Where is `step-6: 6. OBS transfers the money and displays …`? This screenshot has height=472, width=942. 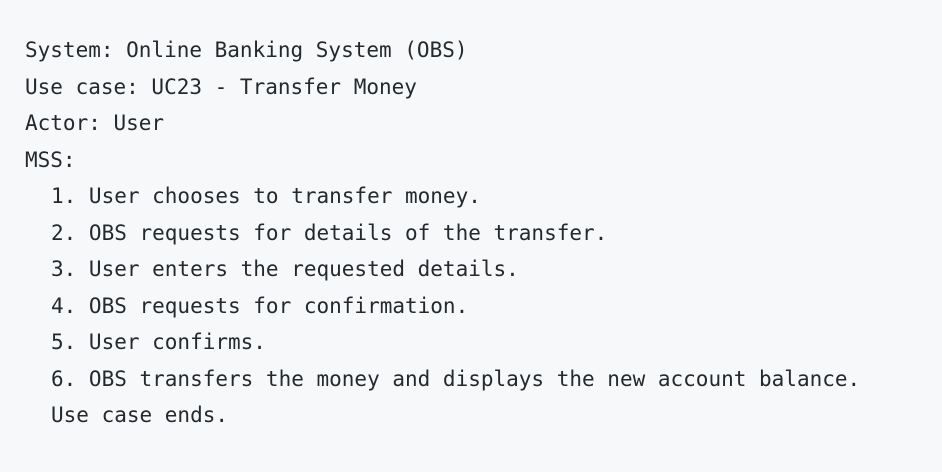 step-6: 6. OBS transfers the money and displays … is located at coordinates (456, 378).